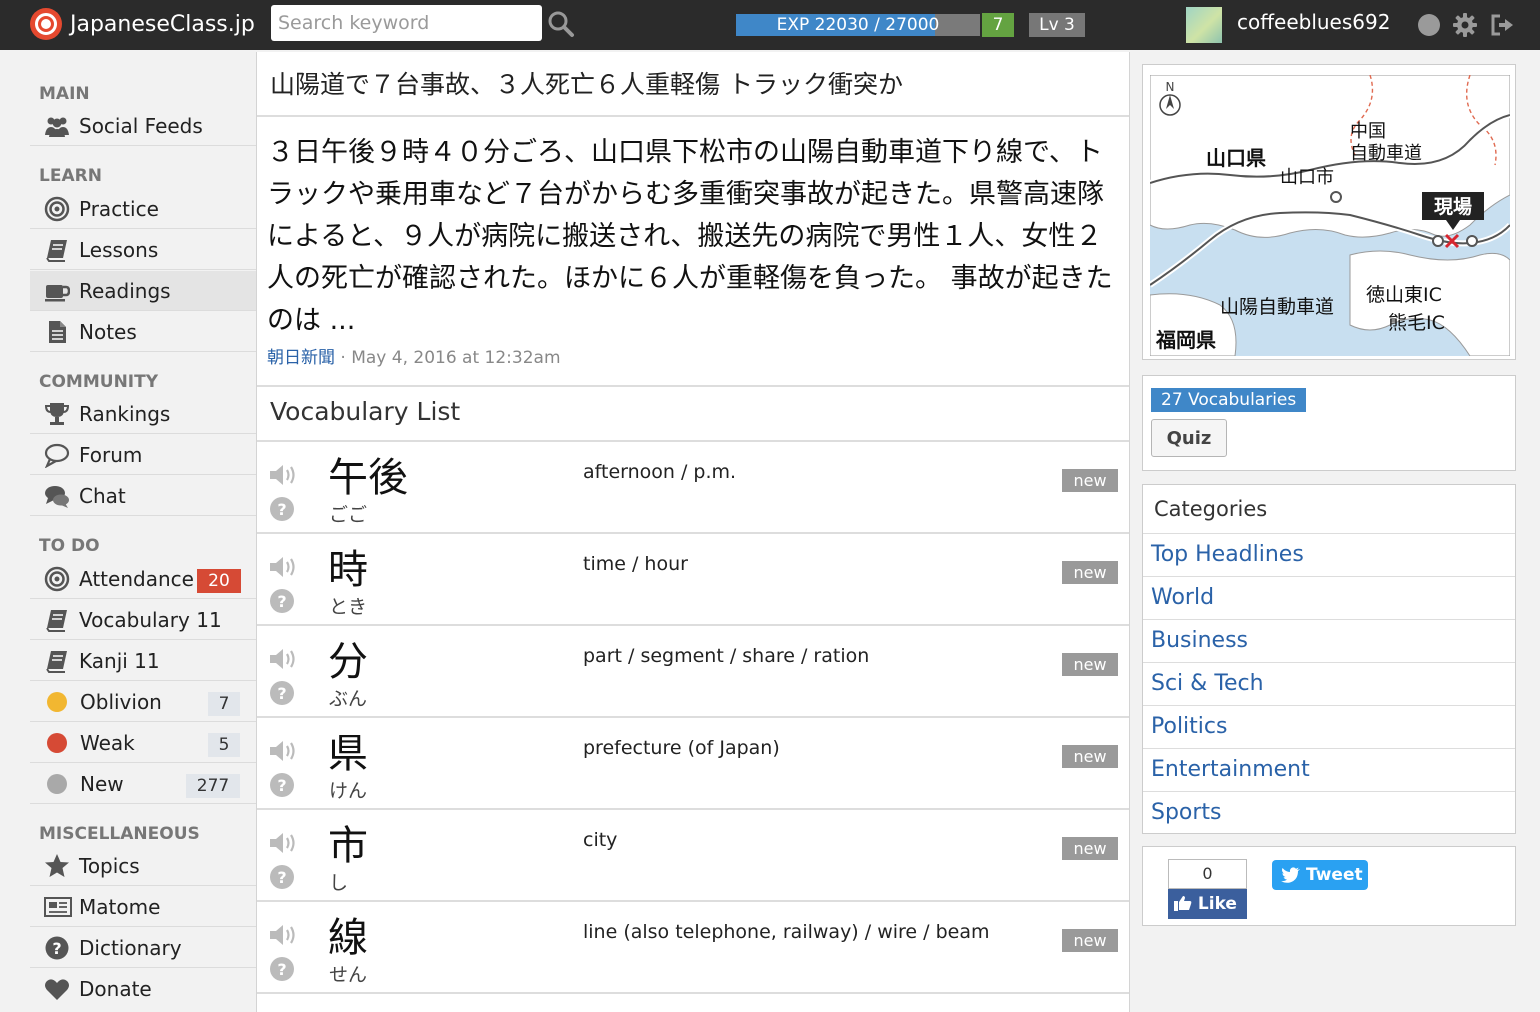 The image size is (1540, 1012). I want to click on sidebar-item-lessons: Lessons, so click(143, 250).